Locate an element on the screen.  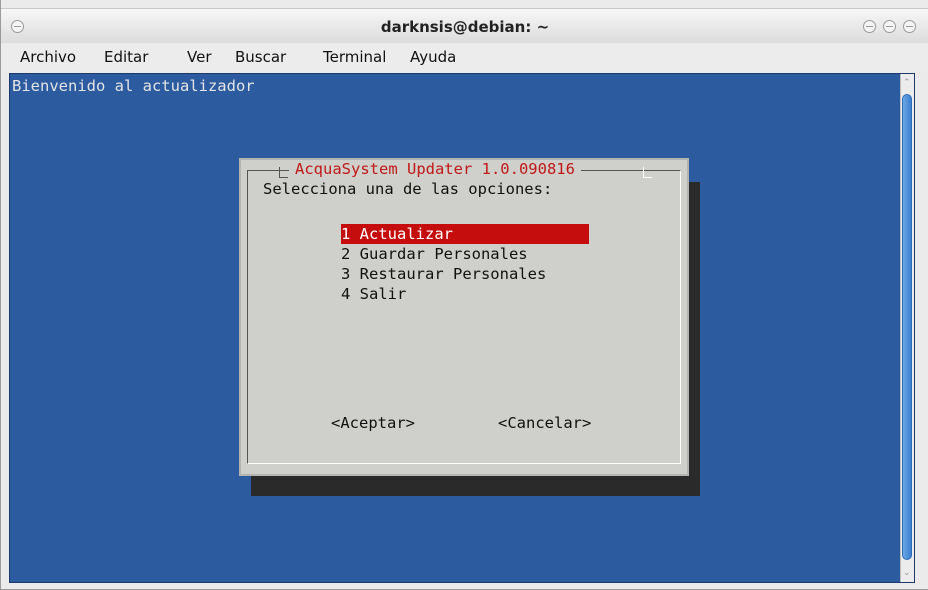
title-right-bracket is located at coordinates (647, 172).